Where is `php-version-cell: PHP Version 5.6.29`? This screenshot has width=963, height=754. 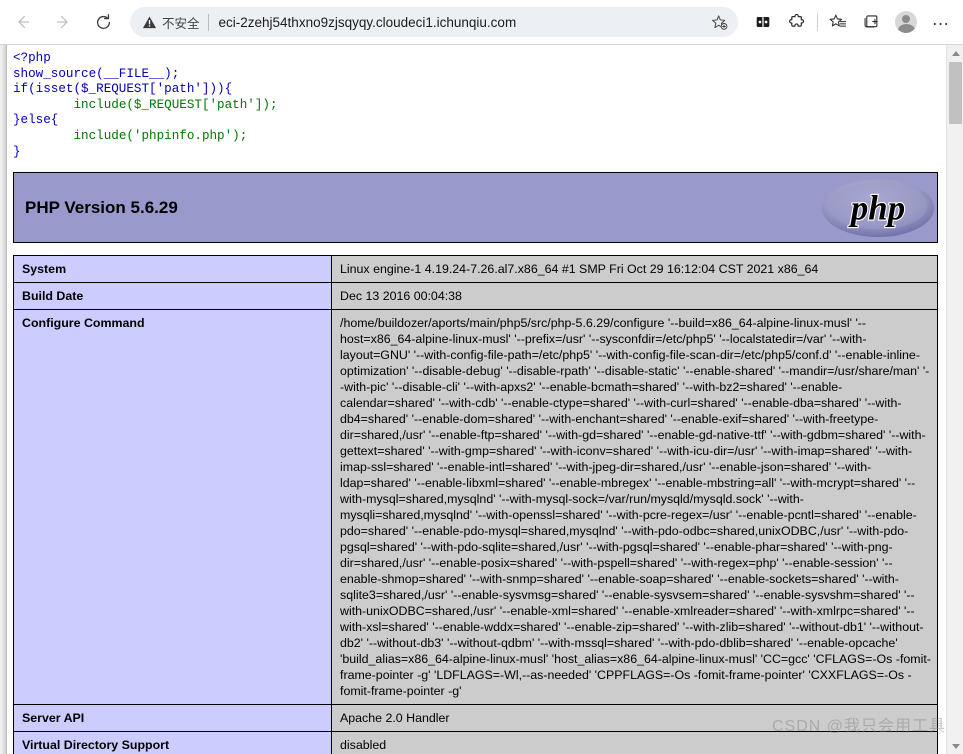
php-version-cell: PHP Version 5.6.29 is located at coordinates (410, 207).